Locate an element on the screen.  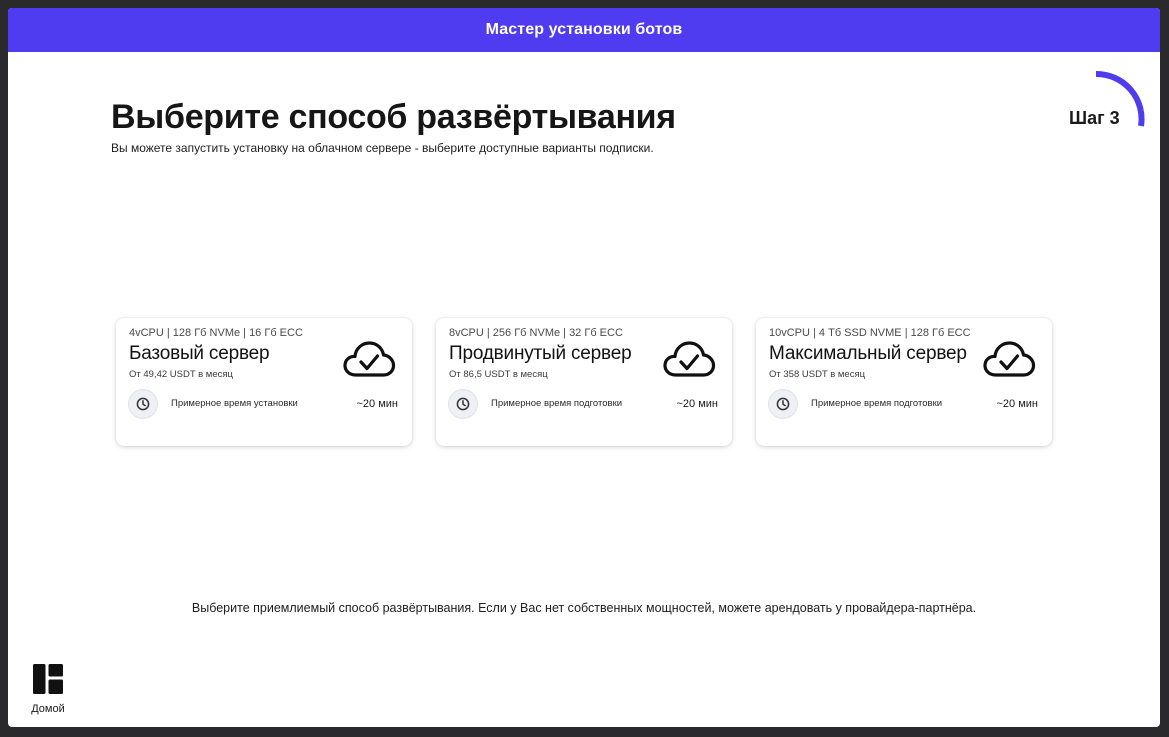
window-title: Мастер установки ботов is located at coordinates (584, 29).